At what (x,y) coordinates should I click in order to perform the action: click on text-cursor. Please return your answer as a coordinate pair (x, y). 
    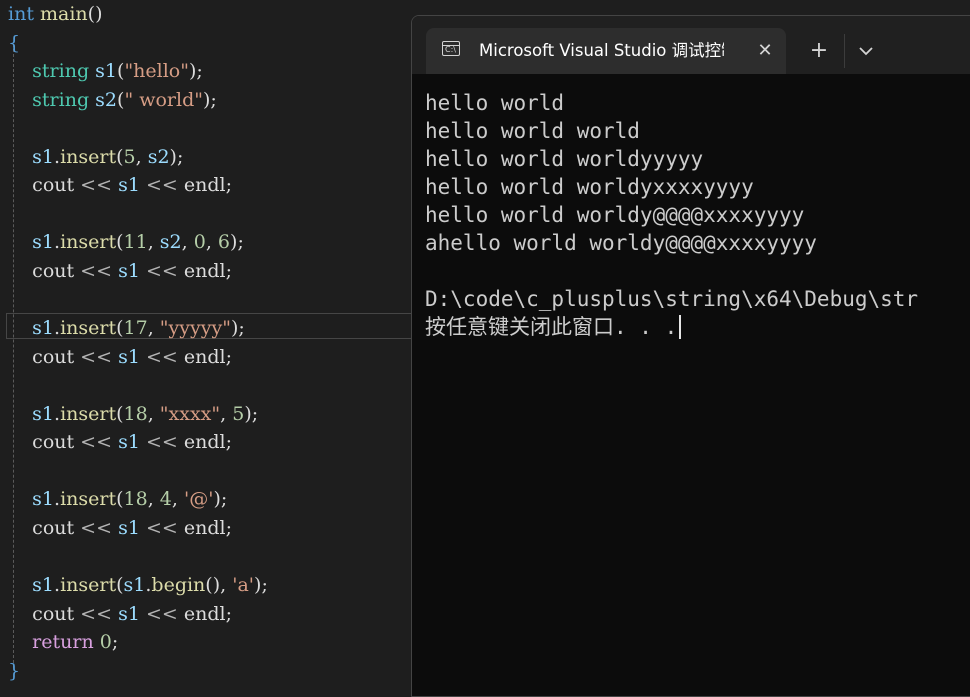
    Looking at the image, I should click on (680, 327).